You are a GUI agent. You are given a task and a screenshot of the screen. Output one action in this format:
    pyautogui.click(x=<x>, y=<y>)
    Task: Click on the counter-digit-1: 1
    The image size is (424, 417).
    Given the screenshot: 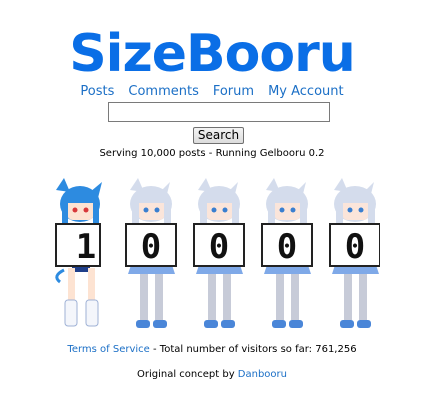 What is the action you would take?
    pyautogui.click(x=86, y=247)
    